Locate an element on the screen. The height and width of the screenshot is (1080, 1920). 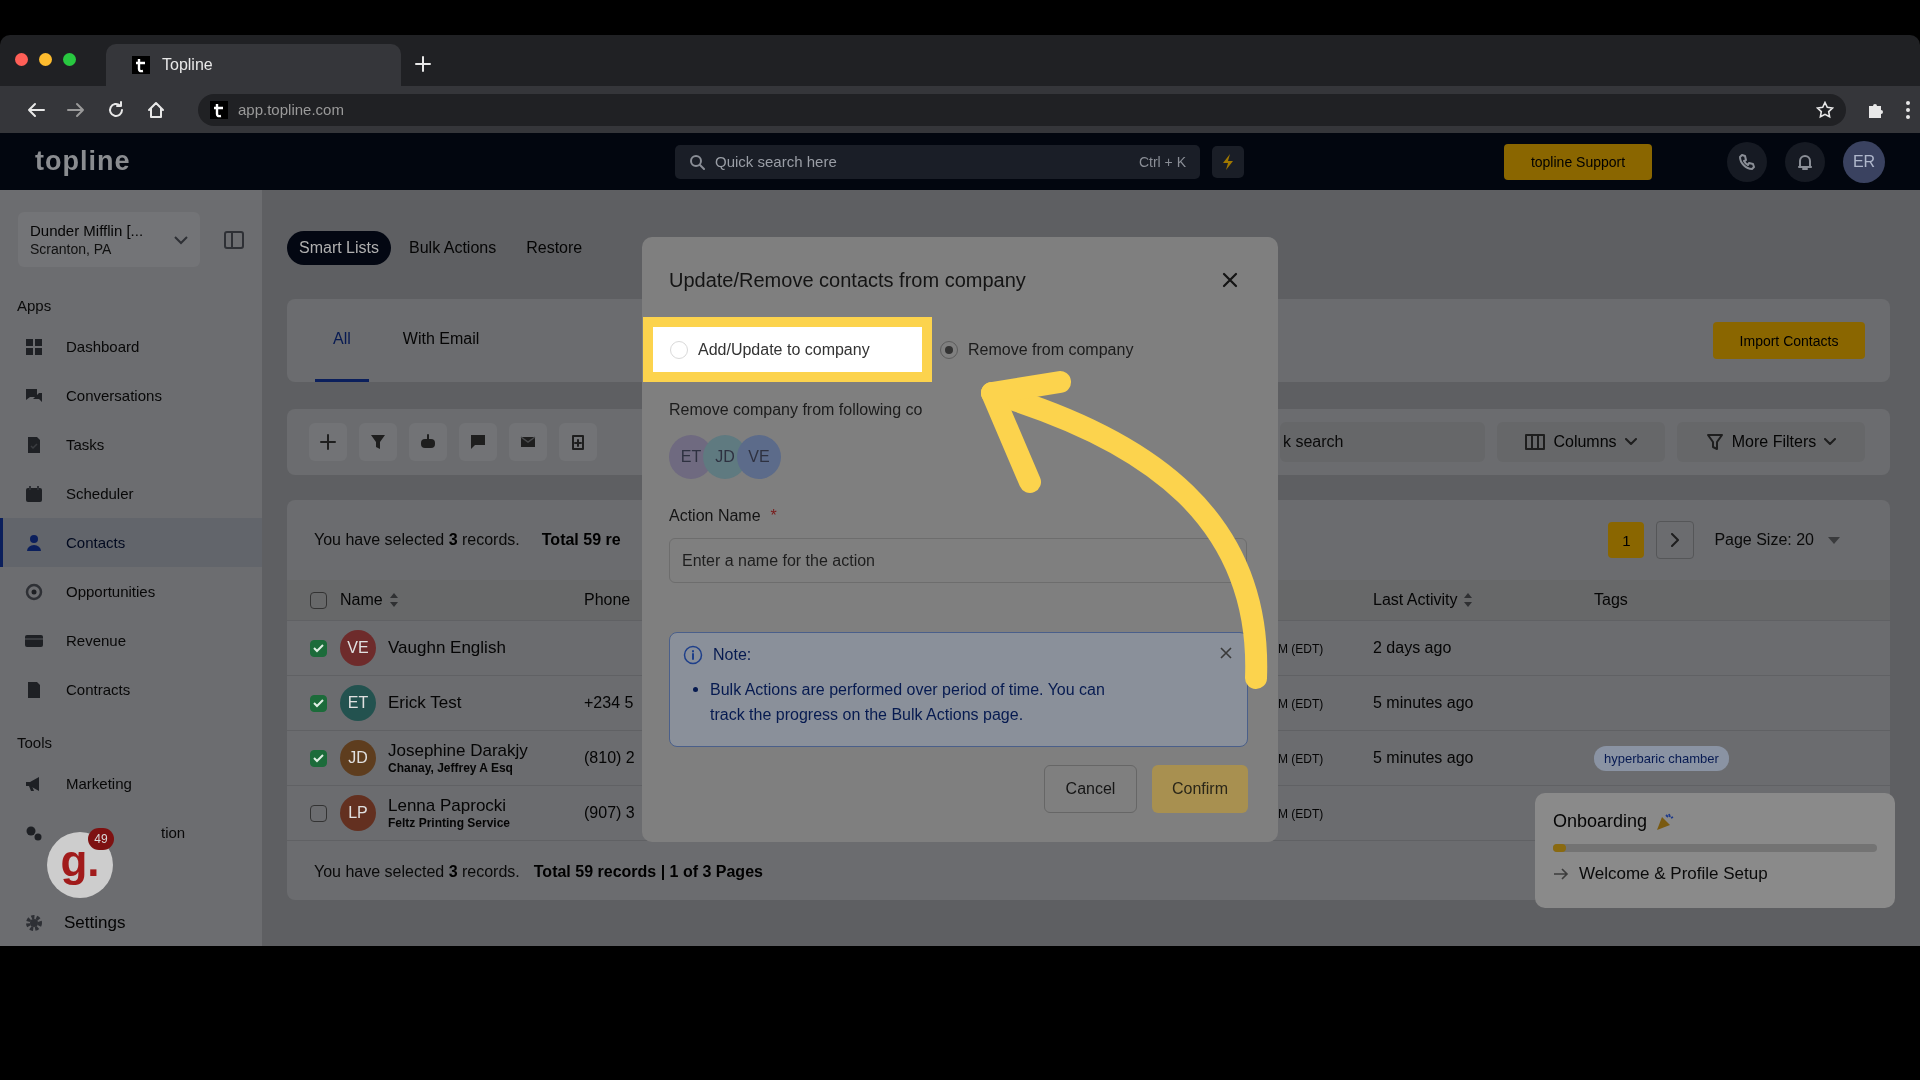
tab: Bulk Actions is located at coordinates (453, 248).